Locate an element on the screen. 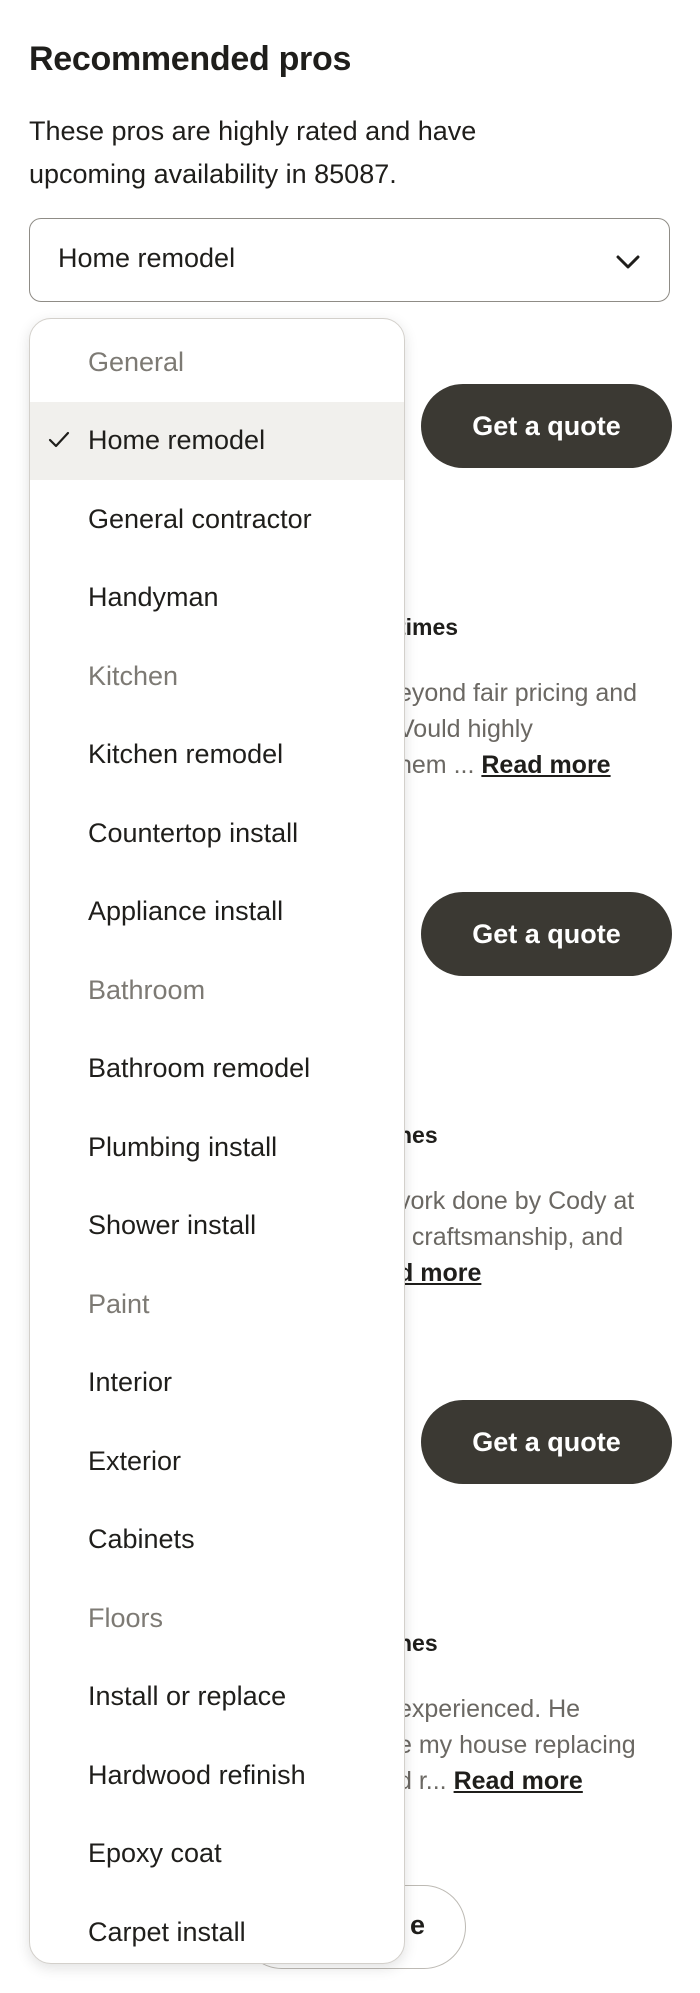 Image resolution: width=700 pixels, height=1993 pixels. menu-group-header-paint: Paint is located at coordinates (217, 1304).